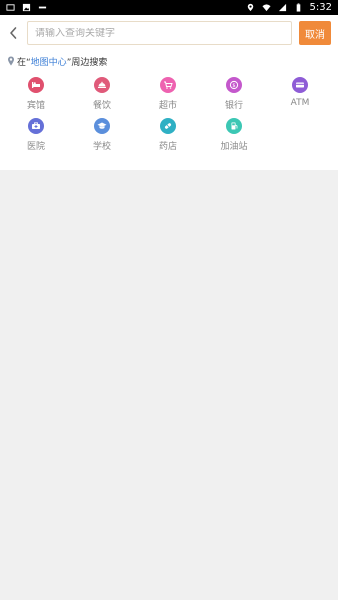 Image resolution: width=338 pixels, height=600 pixels. I want to click on dining-icon, so click(102, 85).